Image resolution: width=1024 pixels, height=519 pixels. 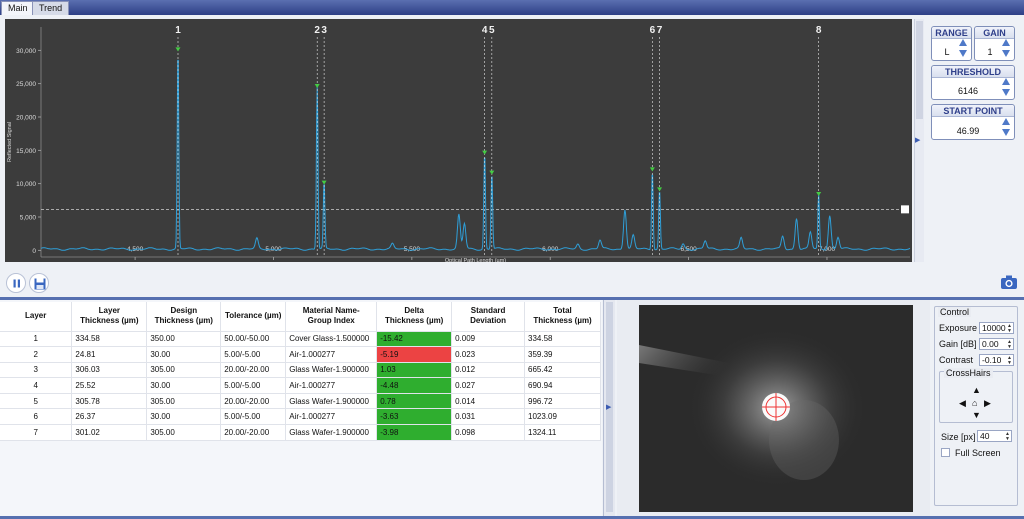 What do you see at coordinates (26, 51) in the screenshot?
I see `y-tick-label: 30,000` at bounding box center [26, 51].